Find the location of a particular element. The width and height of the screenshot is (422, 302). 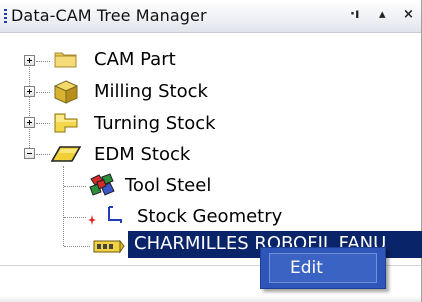

context-menu: Edit is located at coordinates (323, 268).